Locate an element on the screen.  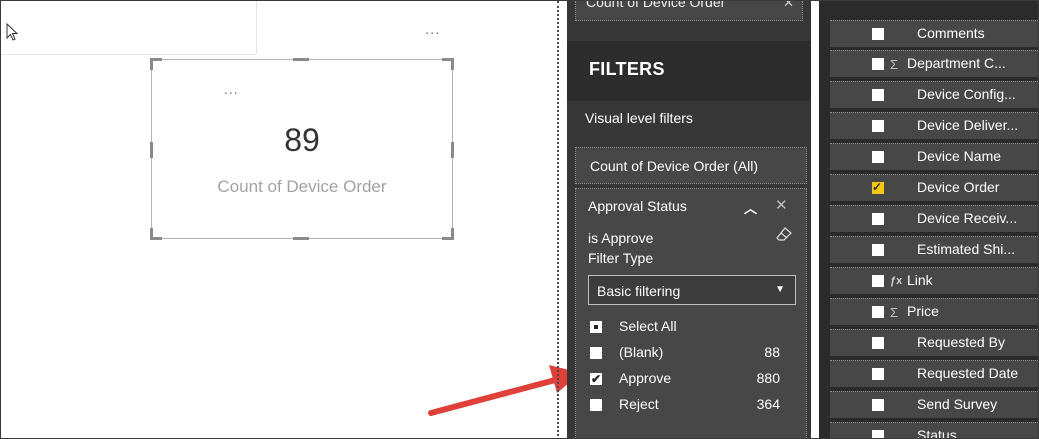
field-item: Device Name is located at coordinates (934, 156).